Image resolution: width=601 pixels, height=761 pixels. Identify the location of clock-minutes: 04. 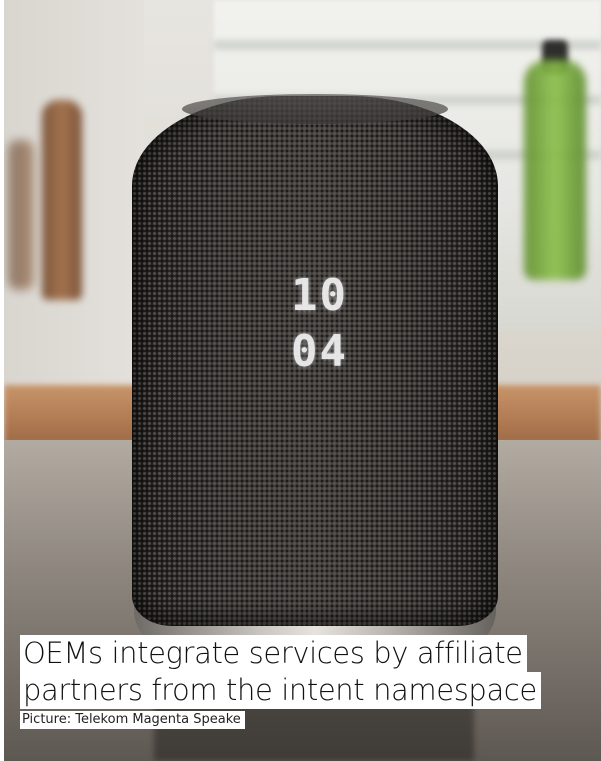
(319, 351).